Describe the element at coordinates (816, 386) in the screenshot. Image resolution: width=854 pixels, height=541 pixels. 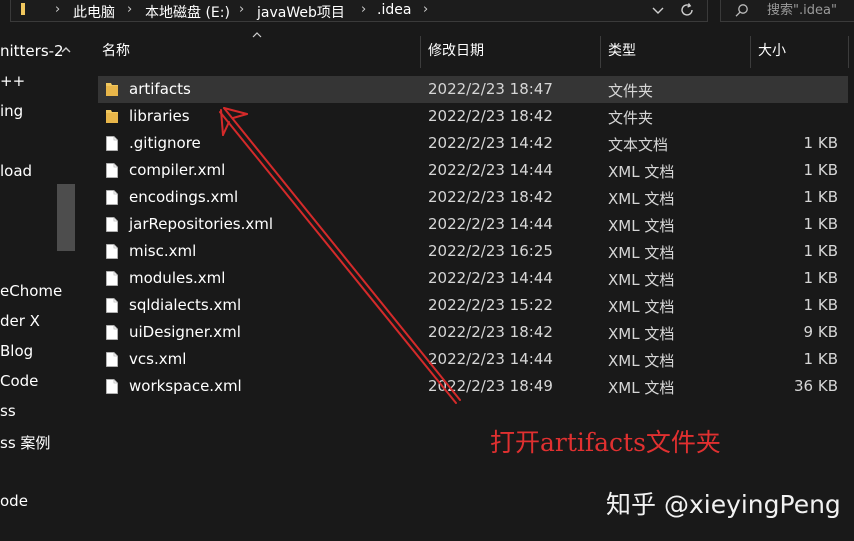
I see `file-size: 36 KB` at that location.